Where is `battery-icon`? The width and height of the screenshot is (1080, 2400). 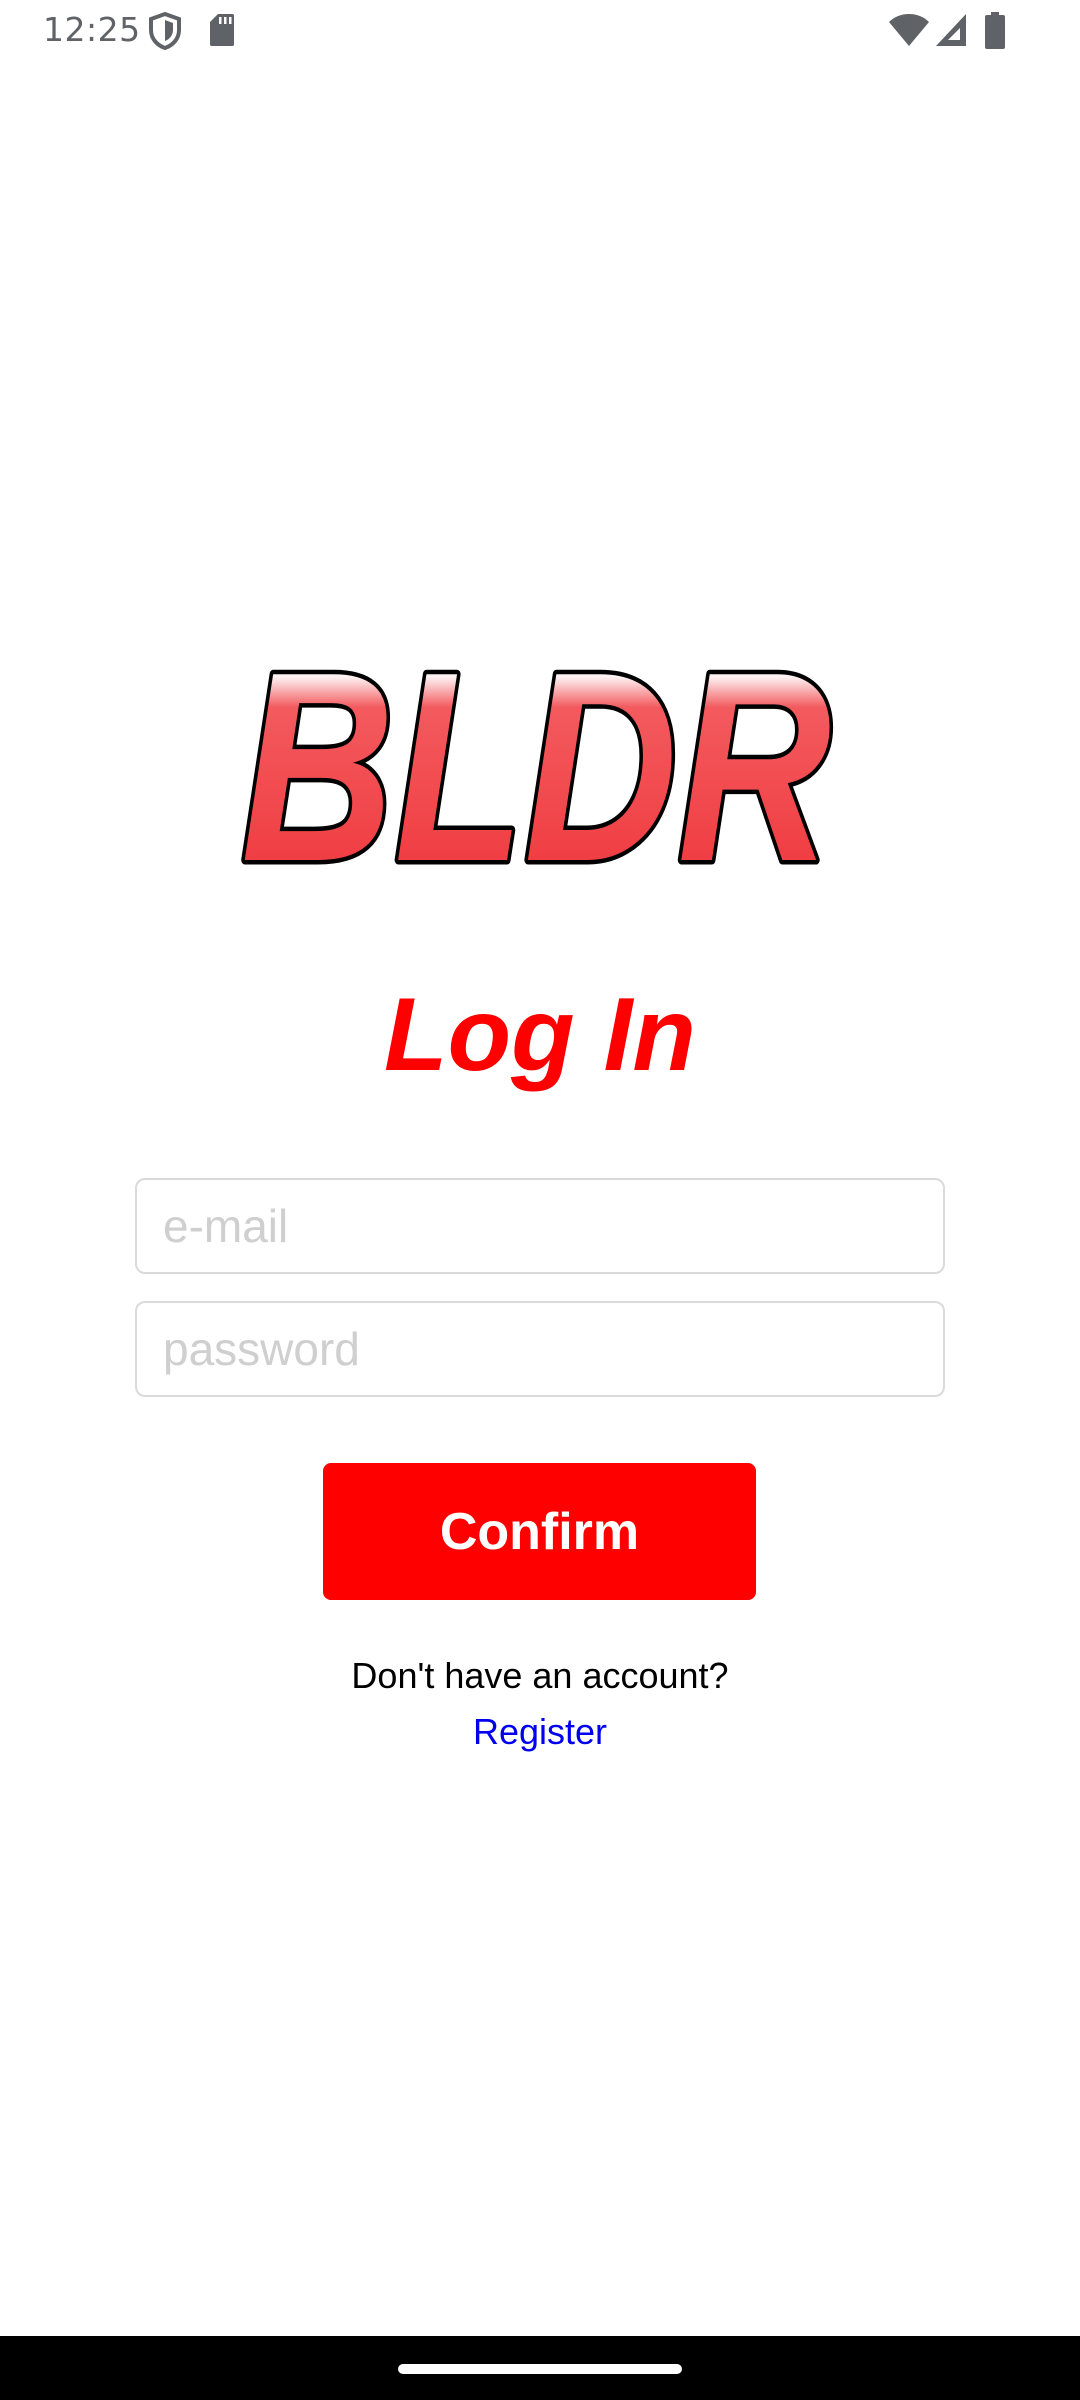 battery-icon is located at coordinates (995, 33).